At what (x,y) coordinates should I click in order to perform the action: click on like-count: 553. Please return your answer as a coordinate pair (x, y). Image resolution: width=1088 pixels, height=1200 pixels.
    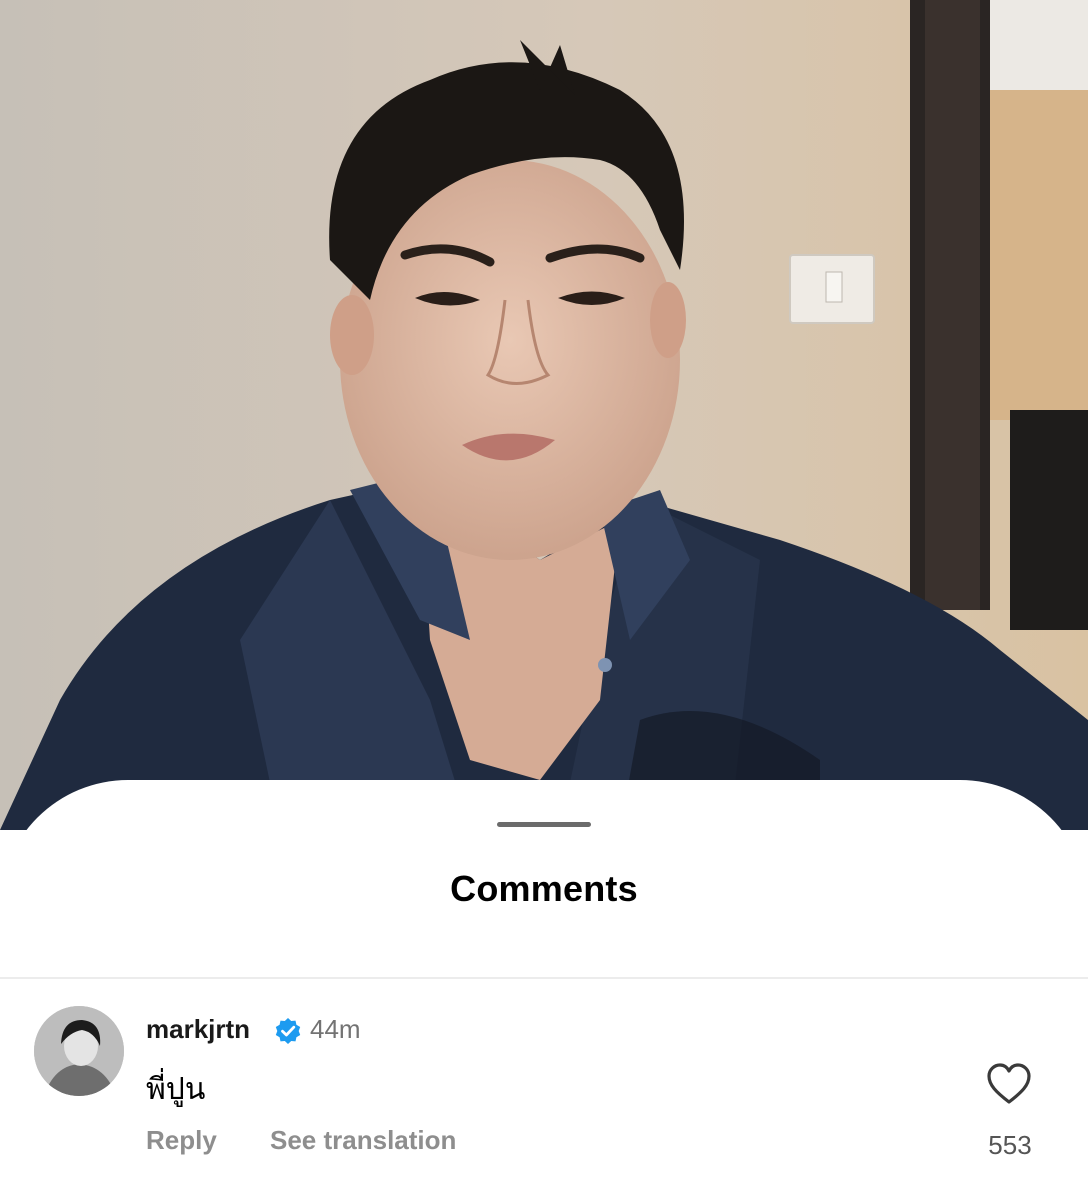
    Looking at the image, I should click on (1010, 1145).